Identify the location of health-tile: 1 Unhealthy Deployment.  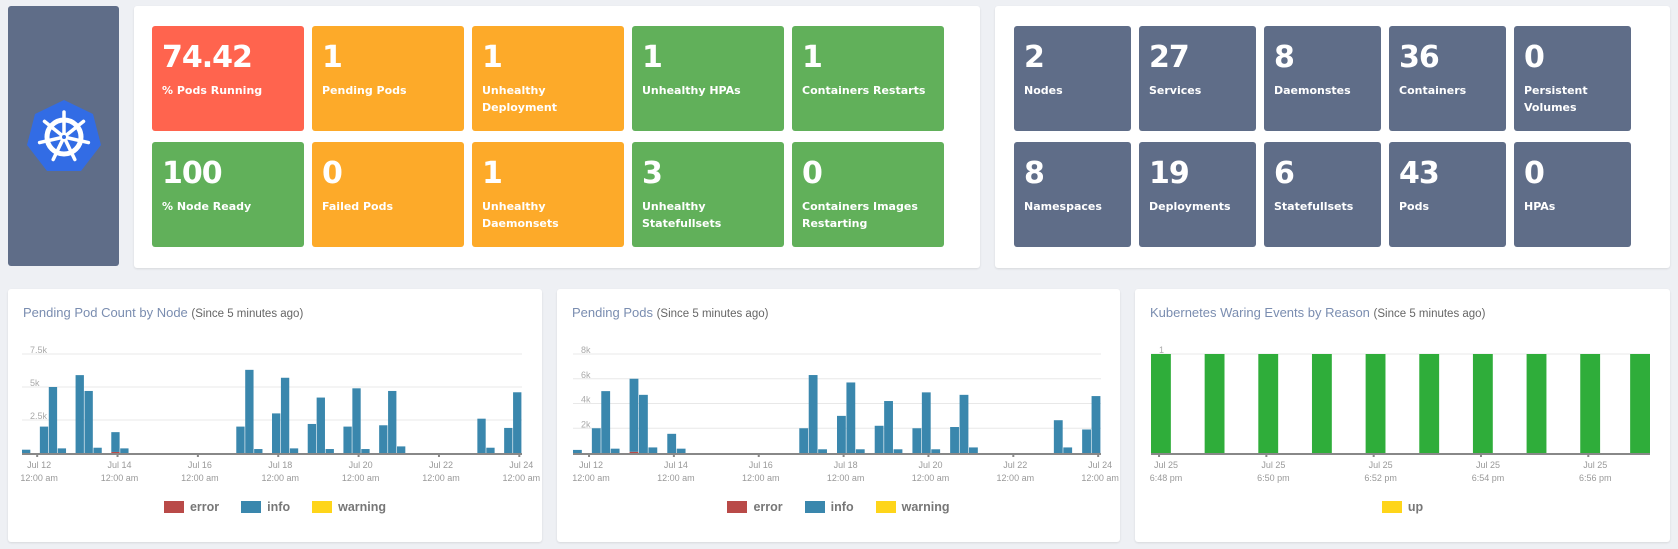
(548, 78).